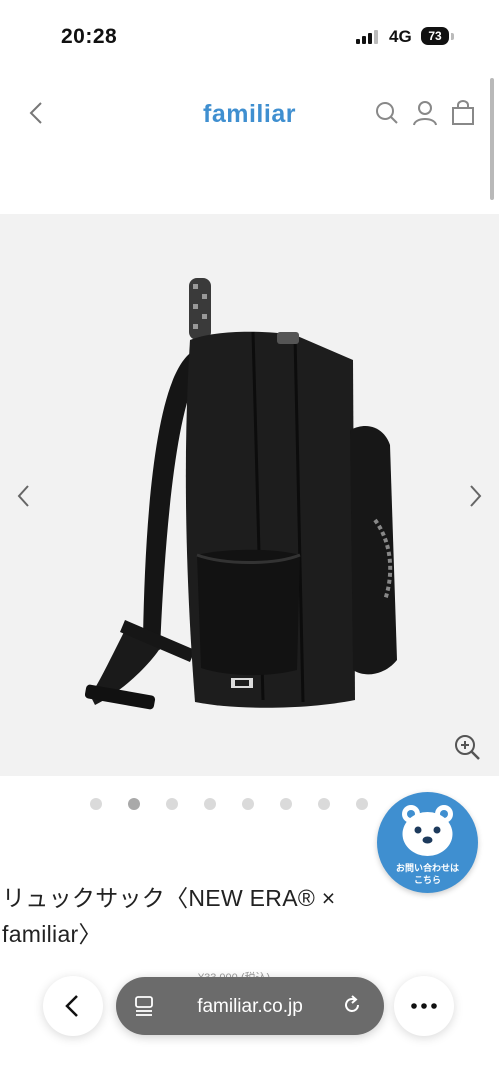  I want to click on back-arrow-icon, so click(71, 1006).